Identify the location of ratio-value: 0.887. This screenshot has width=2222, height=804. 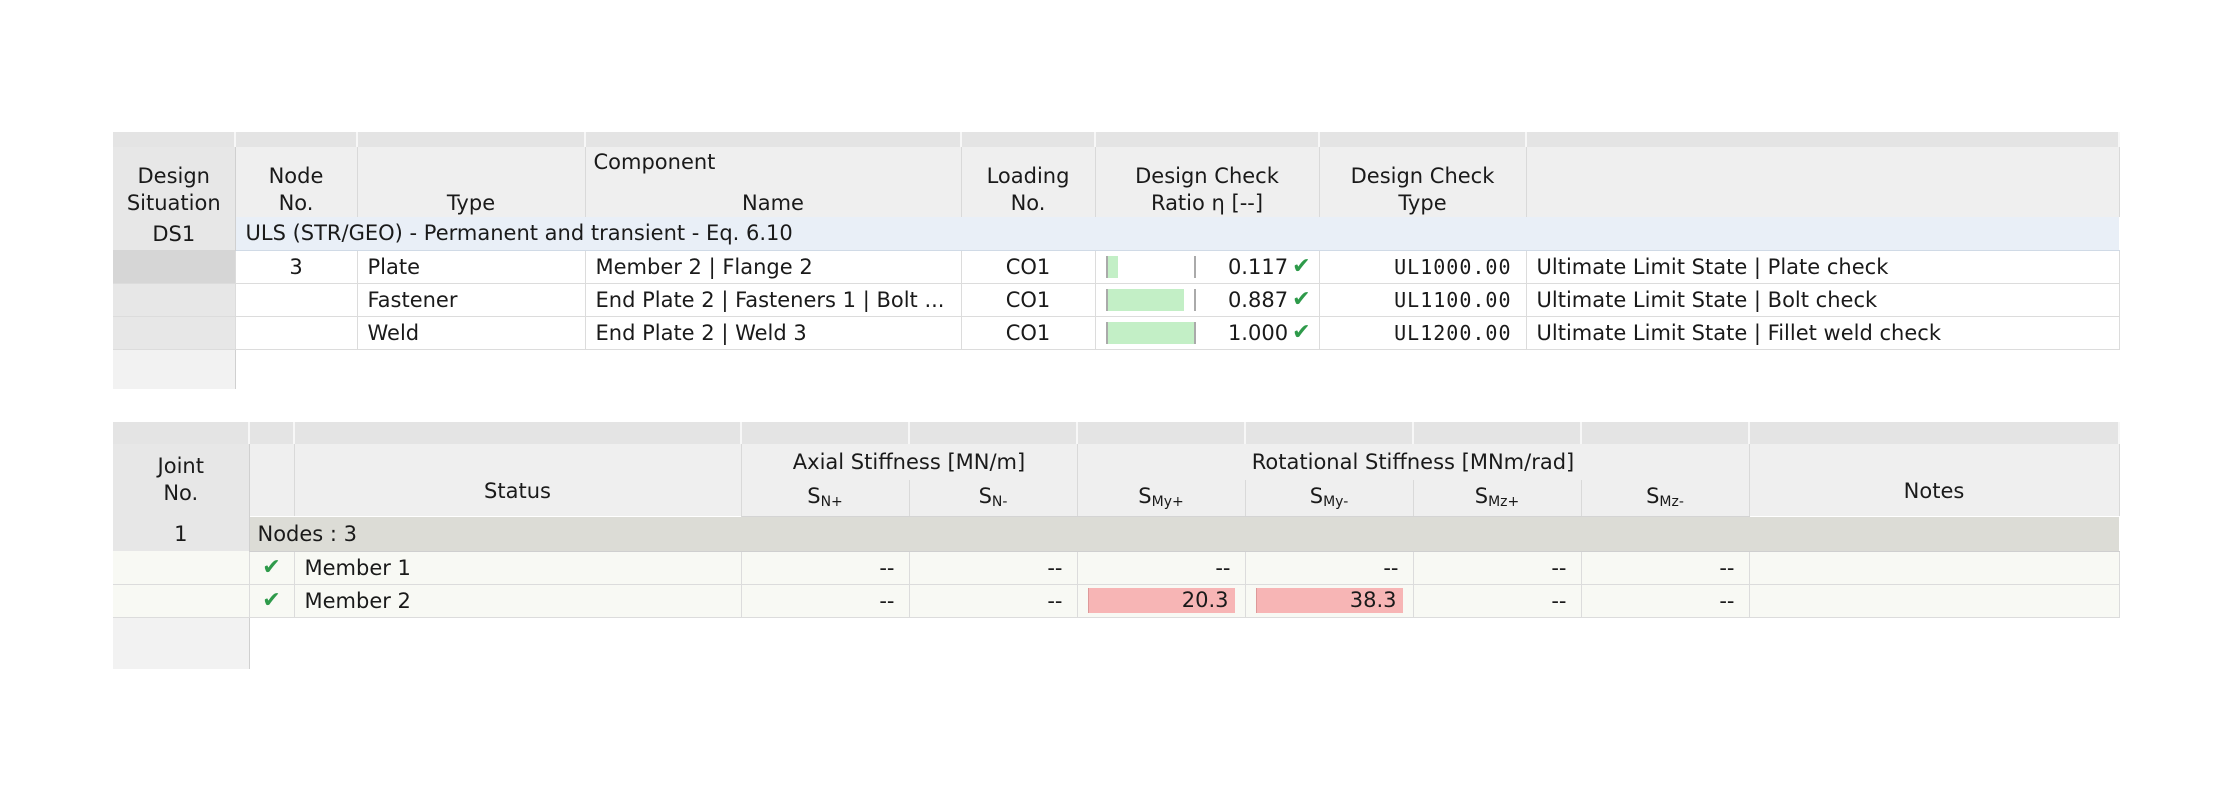
(1258, 299).